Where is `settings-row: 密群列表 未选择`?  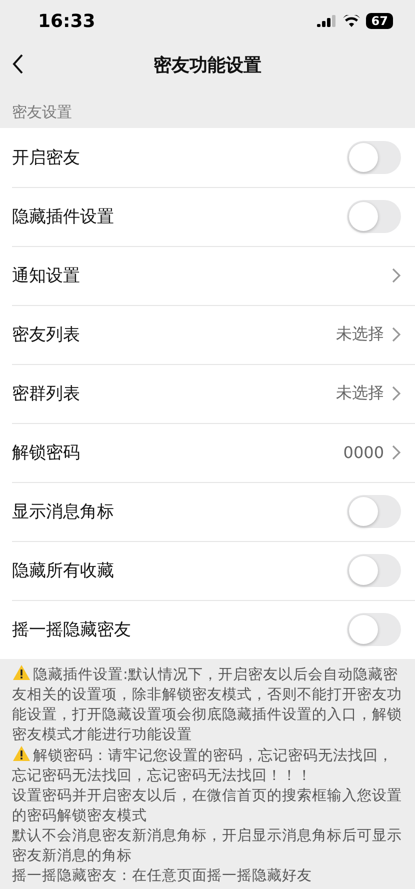 settings-row: 密群列表 未选择 is located at coordinates (207, 393).